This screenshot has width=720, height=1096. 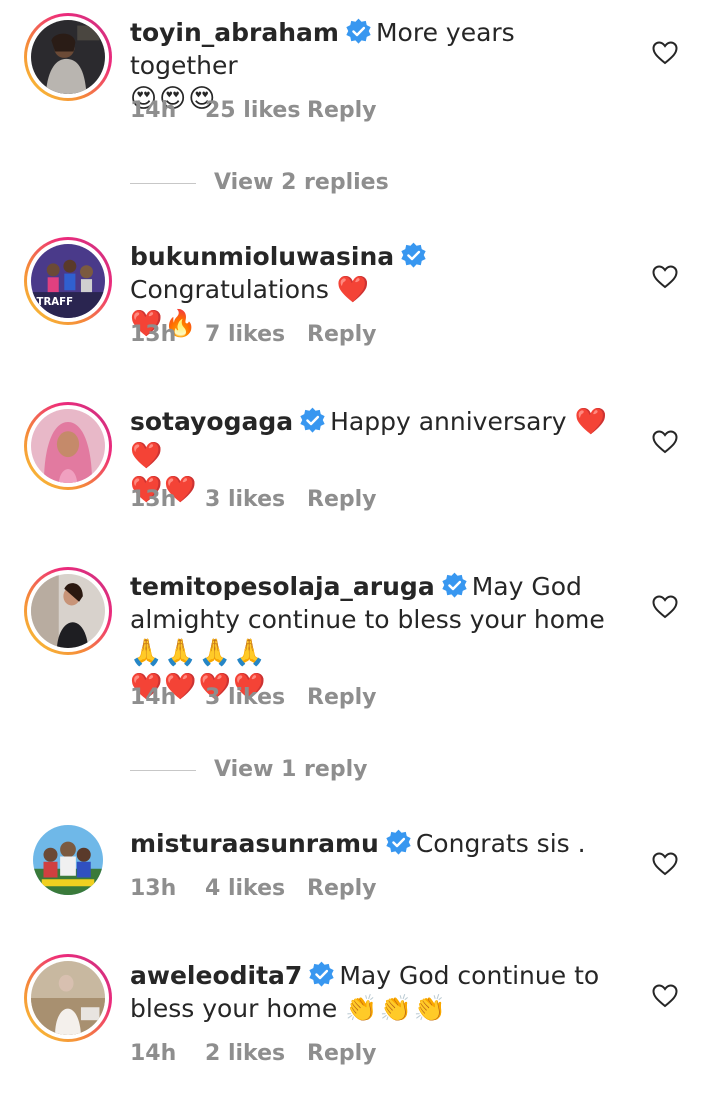 What do you see at coordinates (282, 586) in the screenshot?
I see `username: temitopesolaja_aruga` at bounding box center [282, 586].